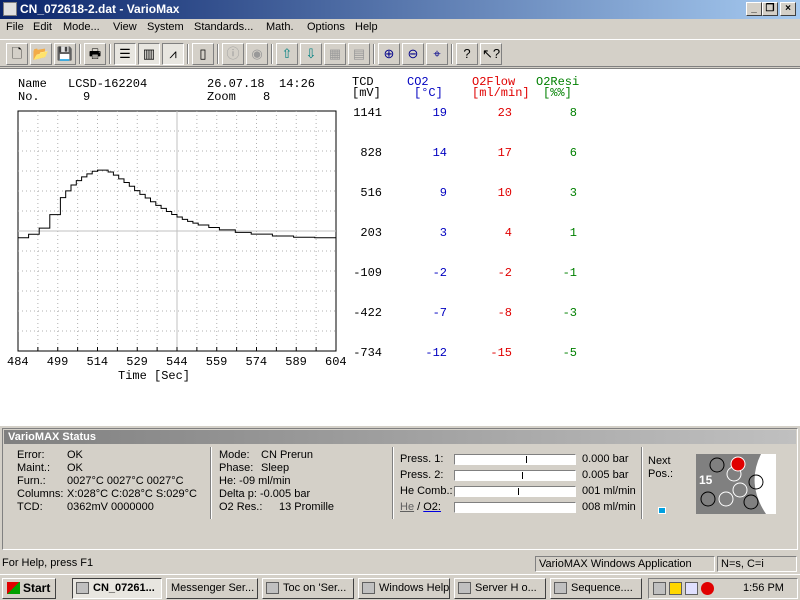 This screenshot has width=800, height=600. Describe the element at coordinates (311, 54) in the screenshot. I see `arrow-down-icon: ⇩` at that location.